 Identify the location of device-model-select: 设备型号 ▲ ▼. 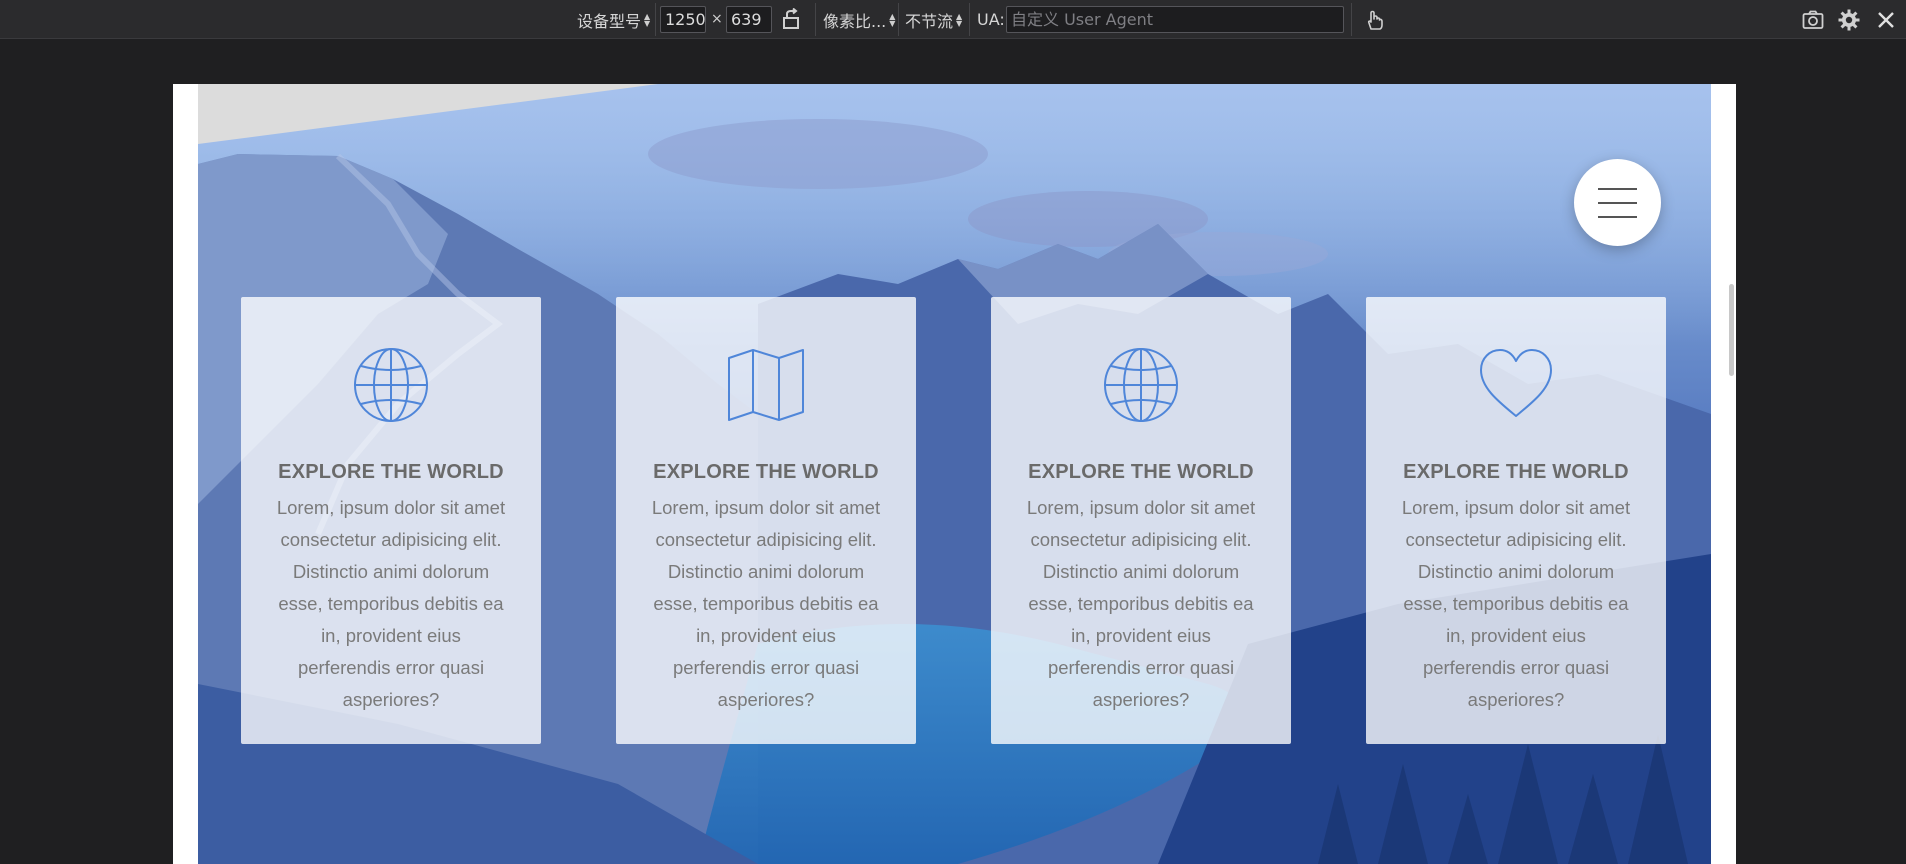
(615, 19).